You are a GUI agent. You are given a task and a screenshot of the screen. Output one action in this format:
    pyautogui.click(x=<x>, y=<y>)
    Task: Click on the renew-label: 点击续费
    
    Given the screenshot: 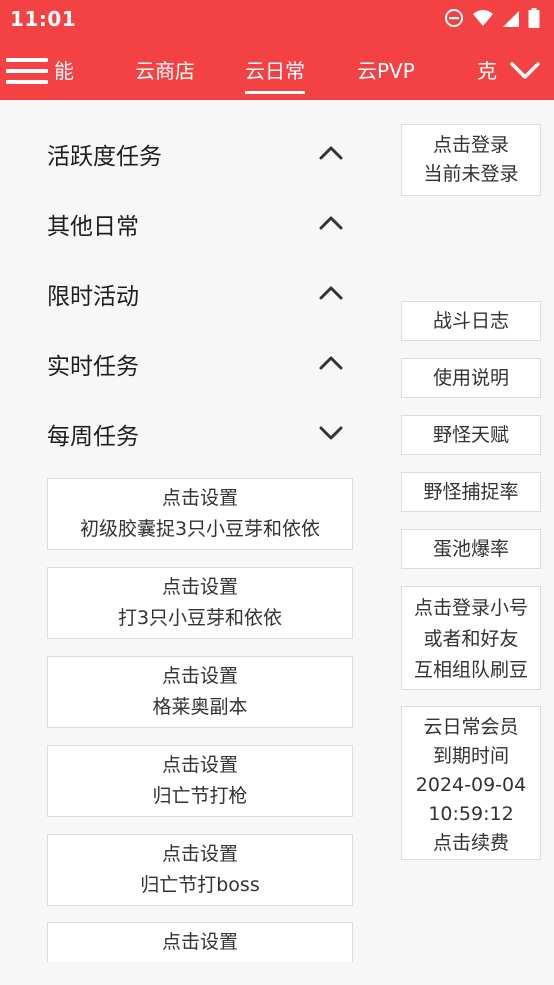 What is the action you would take?
    pyautogui.click(x=470, y=843)
    